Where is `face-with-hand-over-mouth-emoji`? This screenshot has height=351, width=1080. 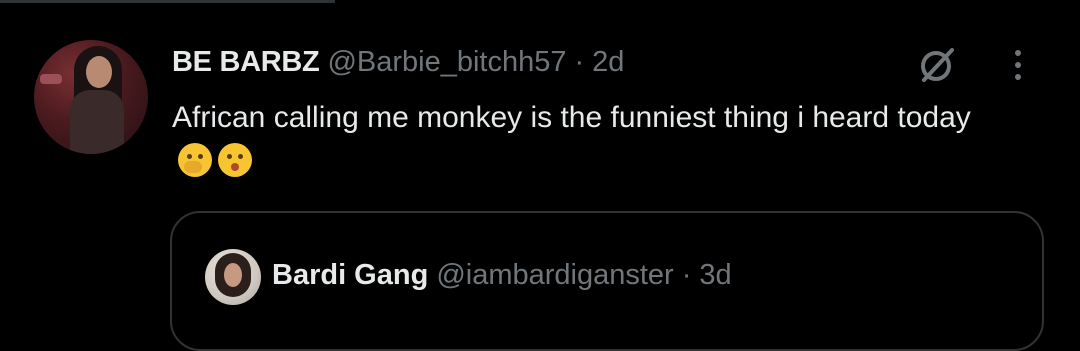 face-with-hand-over-mouth-emoji is located at coordinates (195, 160).